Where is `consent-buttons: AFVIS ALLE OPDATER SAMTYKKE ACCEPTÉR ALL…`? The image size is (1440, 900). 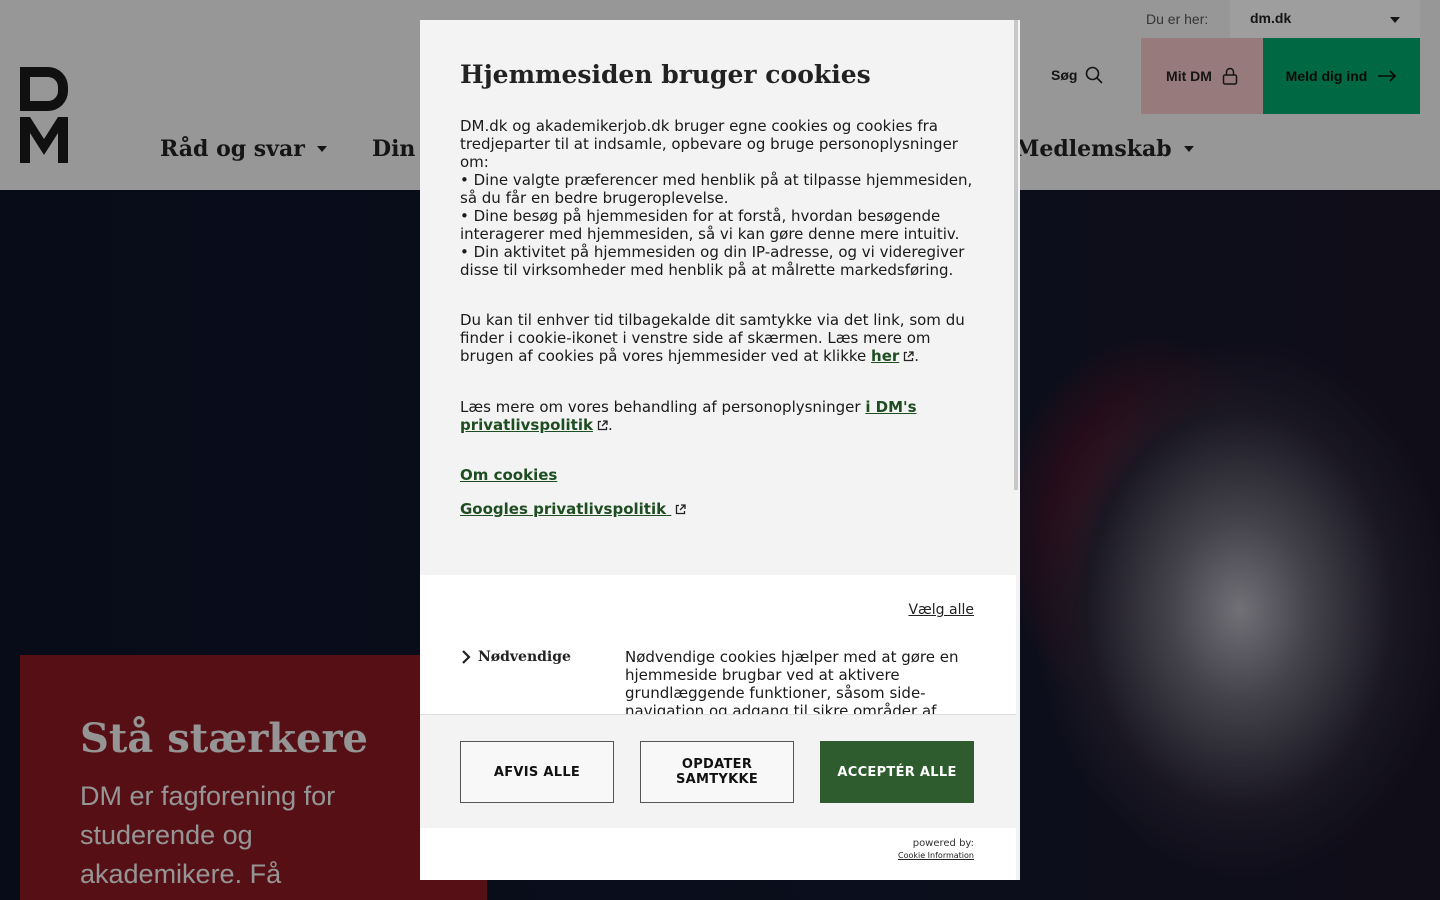 consent-buttons: AFVIS ALLE OPDATER SAMTYKKE ACCEPTÉR ALL… is located at coordinates (718, 771).